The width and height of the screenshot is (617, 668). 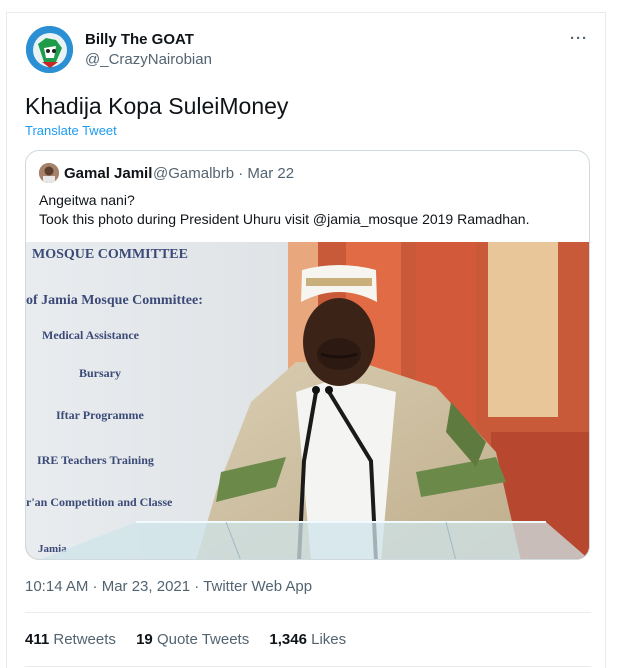 What do you see at coordinates (223, 173) in the screenshot?
I see `quoted-author-meta: @Gamalbrb · Mar 22` at bounding box center [223, 173].